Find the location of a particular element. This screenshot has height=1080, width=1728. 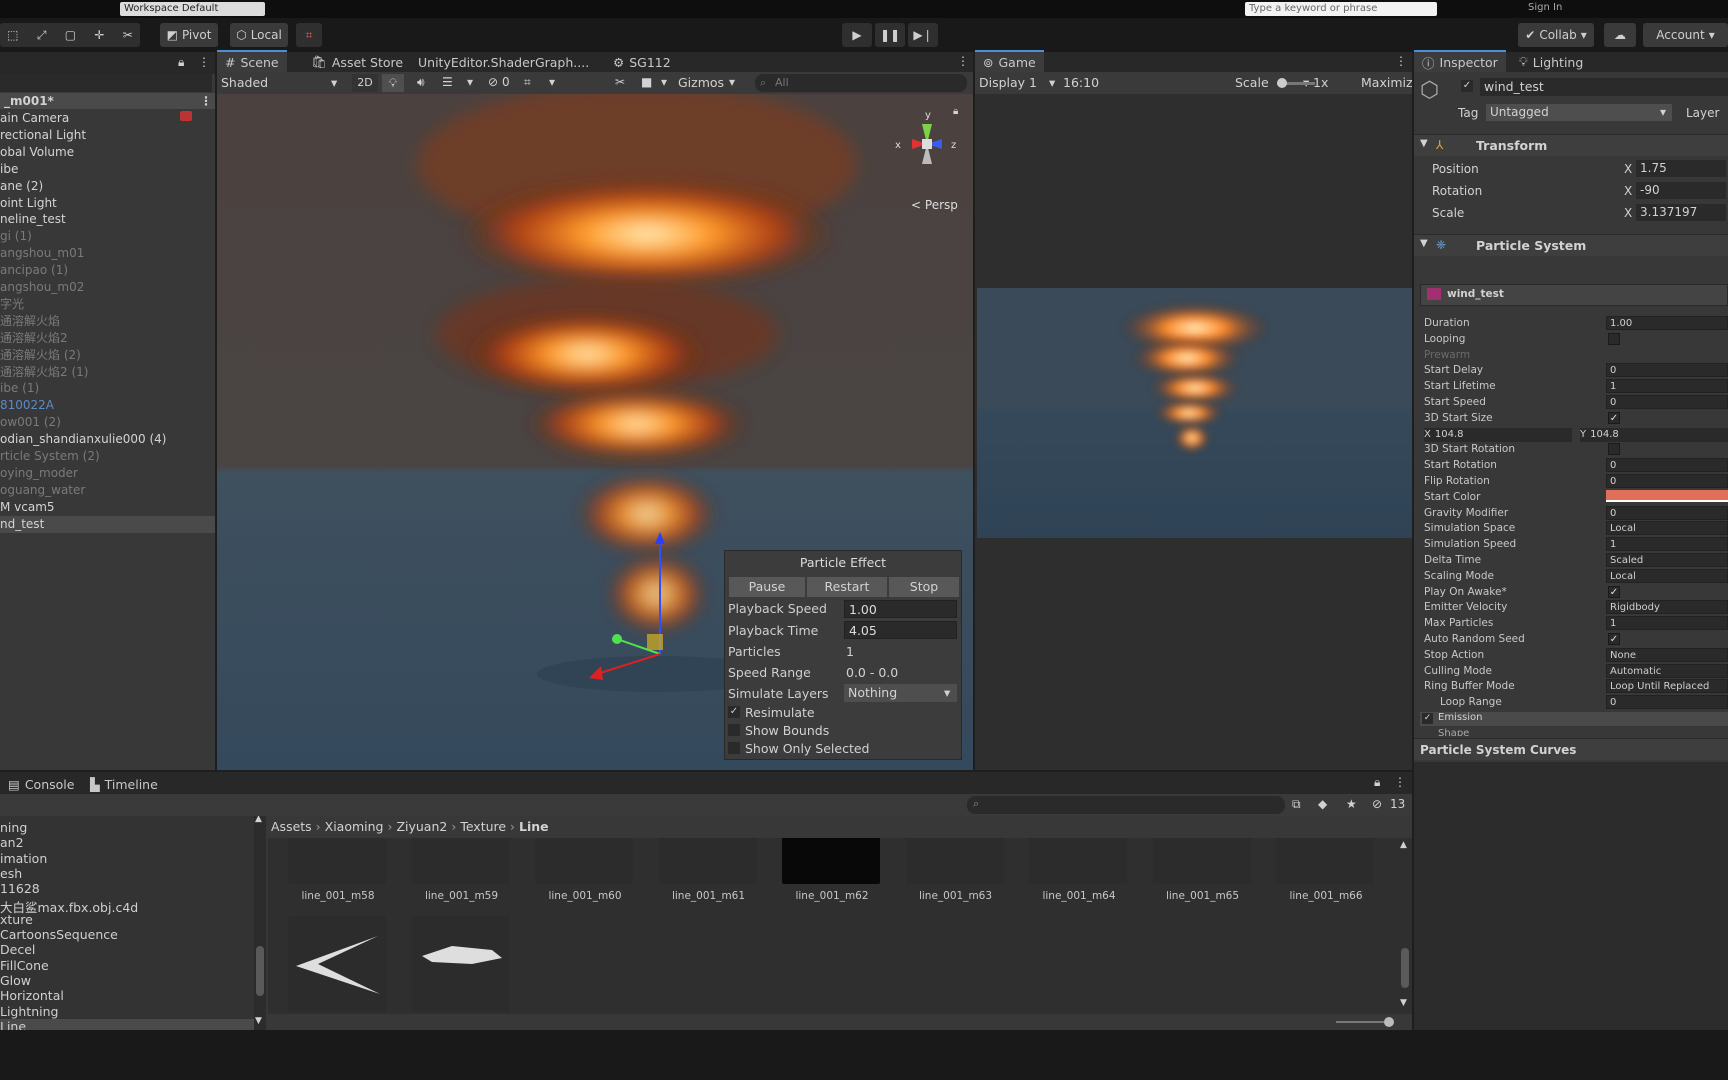

folder-item: Line is located at coordinates (127, 1024).